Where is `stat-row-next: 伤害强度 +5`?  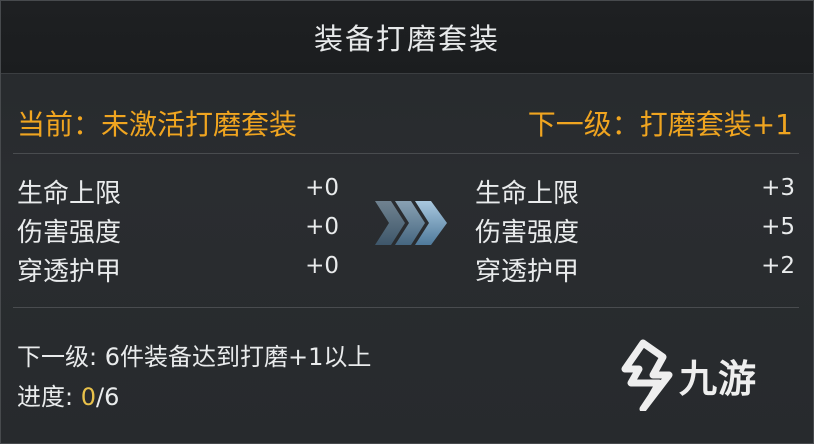
stat-row-next: 伤害强度 +5 is located at coordinates (635, 231).